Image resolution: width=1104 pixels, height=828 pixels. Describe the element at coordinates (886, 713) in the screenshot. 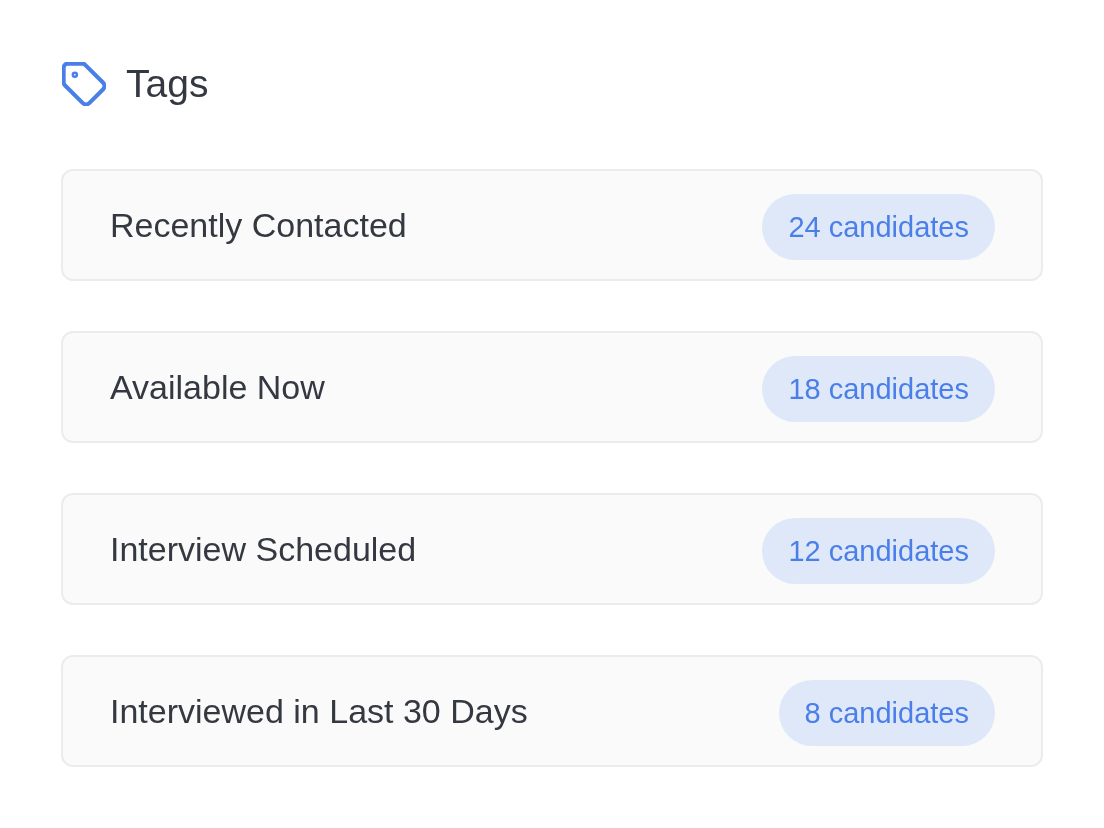

I see `candidate-count-badge: 8 candidates` at that location.